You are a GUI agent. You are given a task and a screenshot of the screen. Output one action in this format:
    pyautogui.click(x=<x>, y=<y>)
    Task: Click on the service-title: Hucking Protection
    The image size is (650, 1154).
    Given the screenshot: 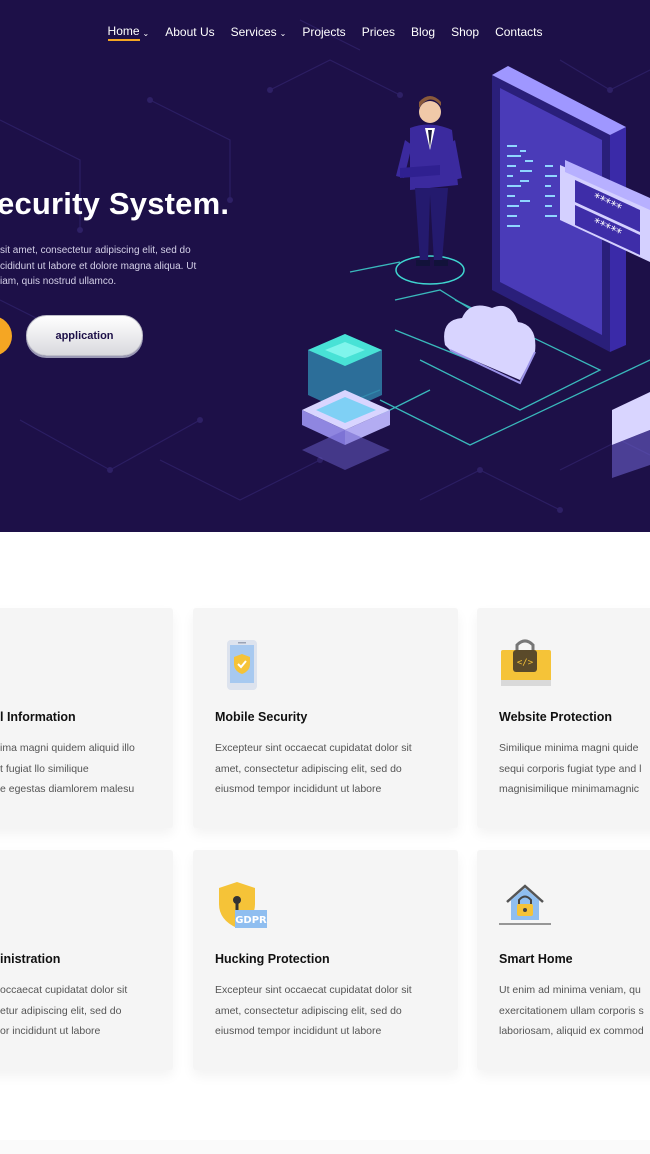 What is the action you would take?
    pyautogui.click(x=272, y=959)
    